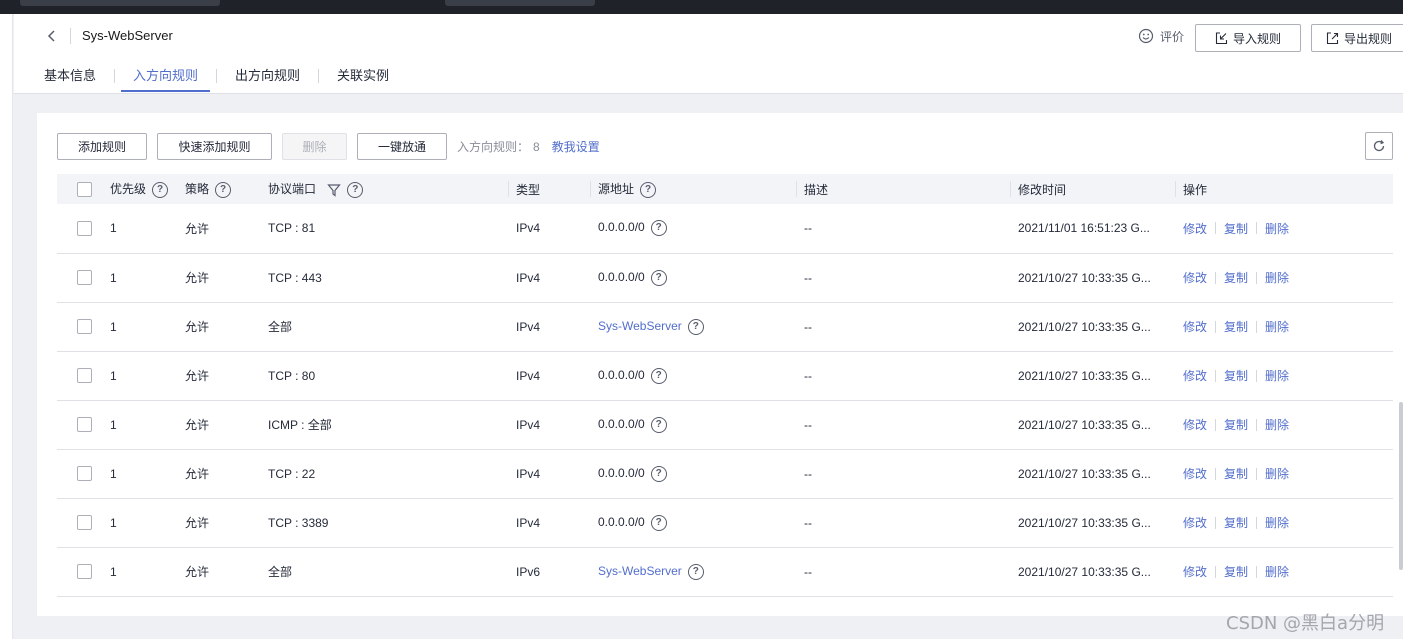  I want to click on select-all-checkbox, so click(84, 189).